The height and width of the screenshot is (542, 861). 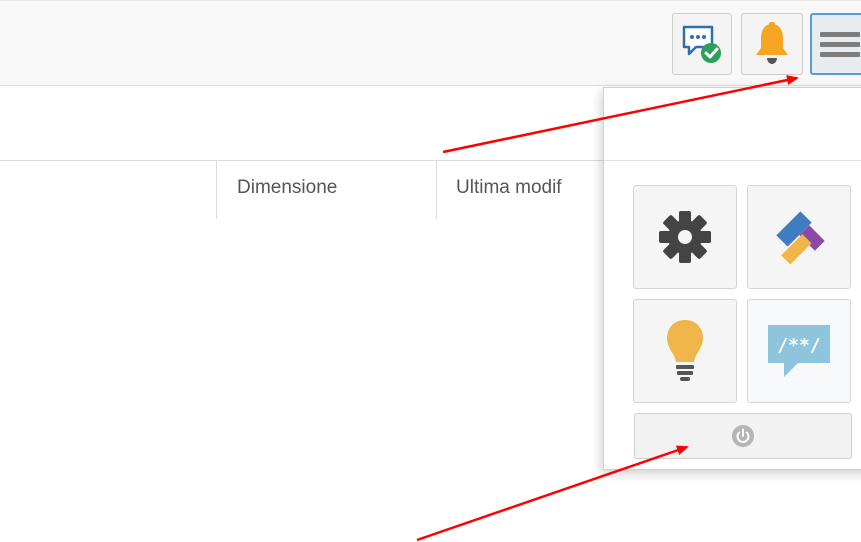 I want to click on notifications-button, so click(x=772, y=44).